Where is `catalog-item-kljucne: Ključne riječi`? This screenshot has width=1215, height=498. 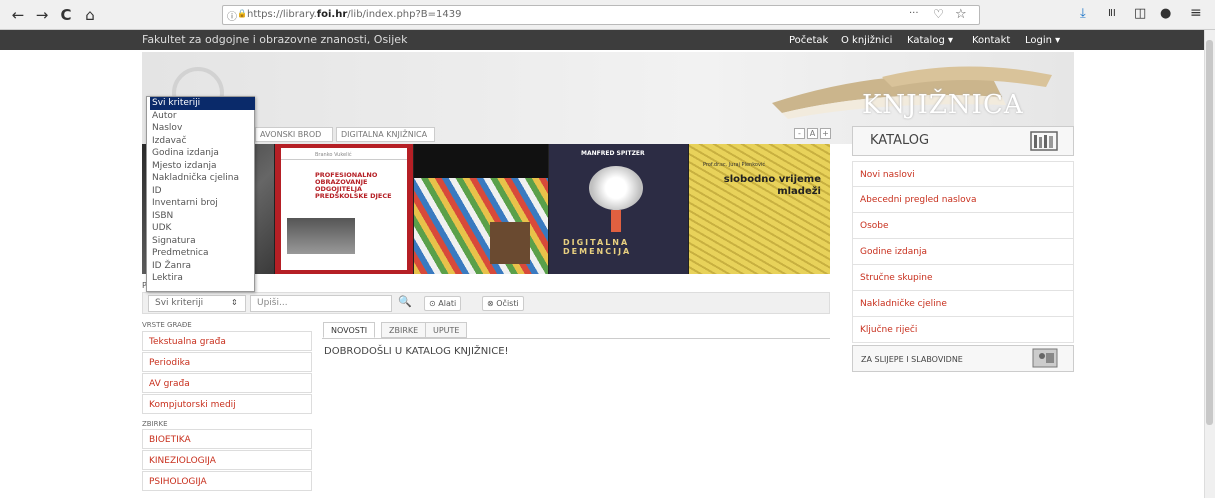
catalog-item-kljucne: Ključne riječi is located at coordinates (963, 330).